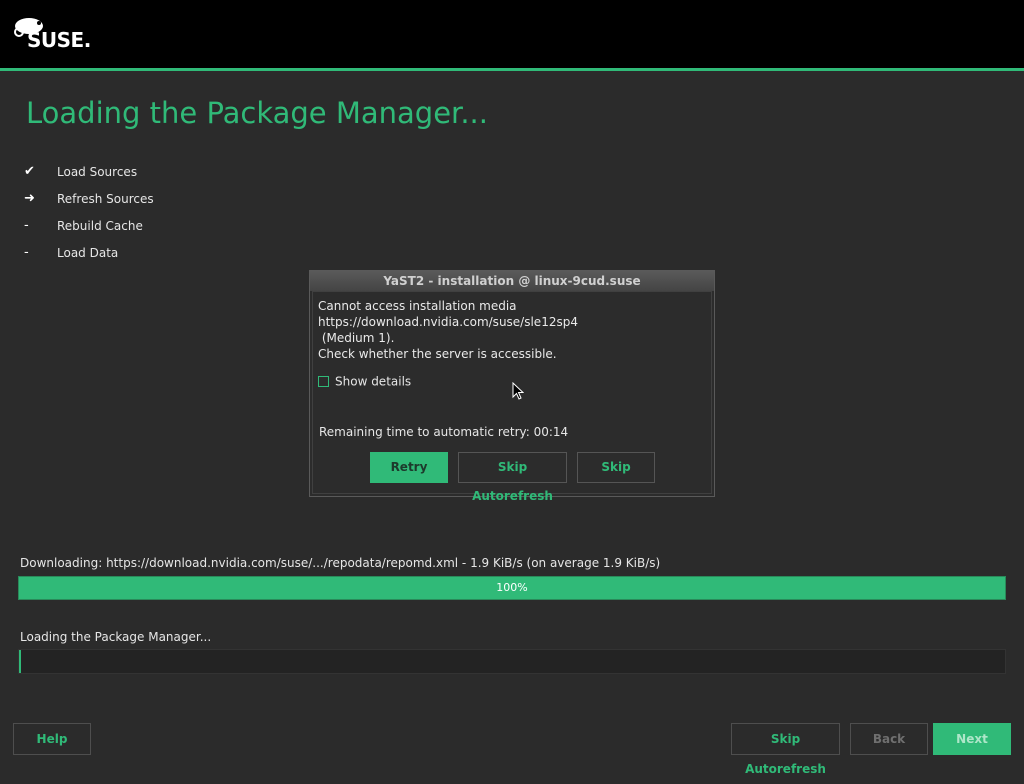 The height and width of the screenshot is (784, 1024). I want to click on step-rebuild-cache: - Rebuild Cache, so click(124, 231).